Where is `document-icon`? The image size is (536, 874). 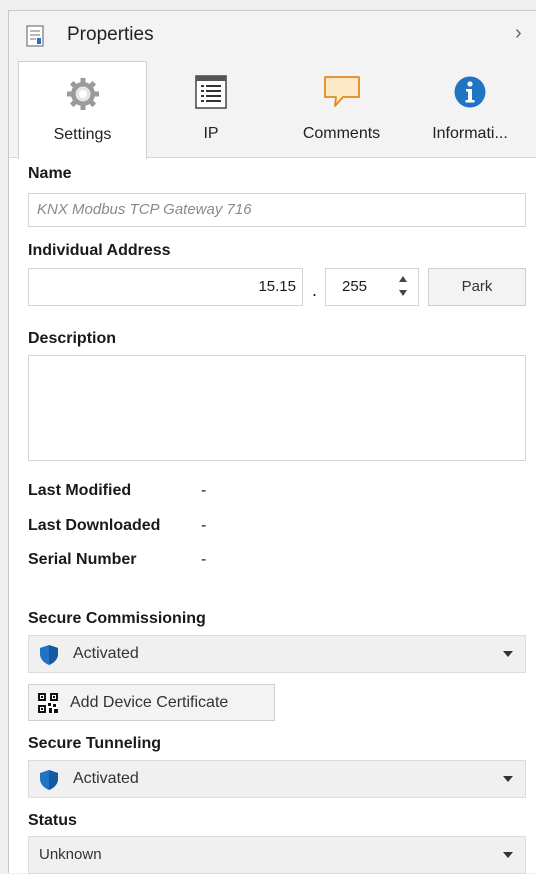
document-icon is located at coordinates (35, 36).